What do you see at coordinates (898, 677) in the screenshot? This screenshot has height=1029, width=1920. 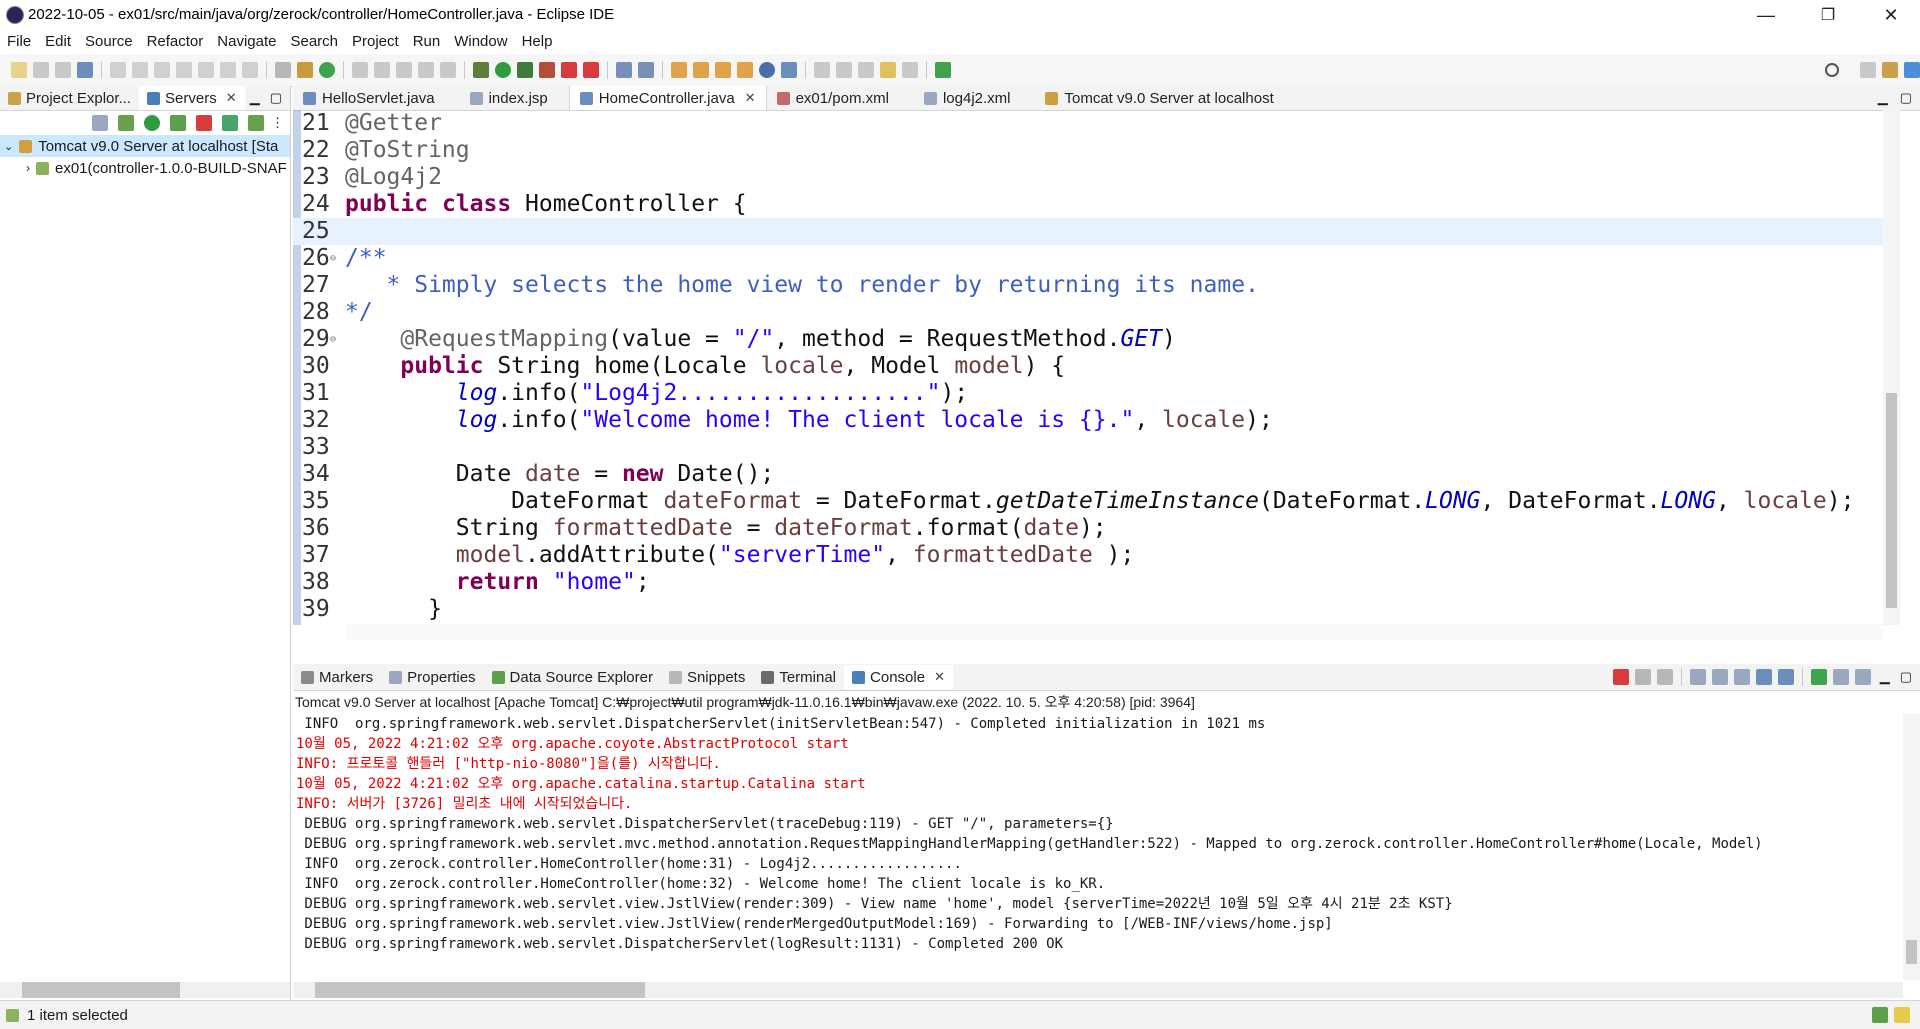 I see `tab-console: Console ✕` at bounding box center [898, 677].